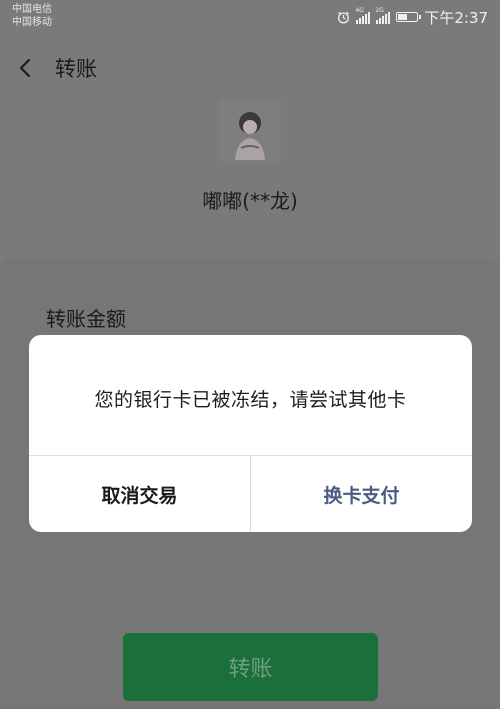 The height and width of the screenshot is (709, 500). I want to click on nav-bar: 转账, so click(250, 68).